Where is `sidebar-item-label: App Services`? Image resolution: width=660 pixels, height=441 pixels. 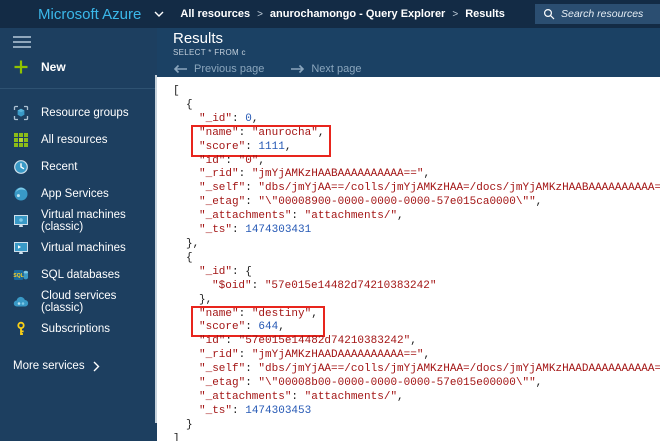
sidebar-item-label: App Services is located at coordinates (75, 193).